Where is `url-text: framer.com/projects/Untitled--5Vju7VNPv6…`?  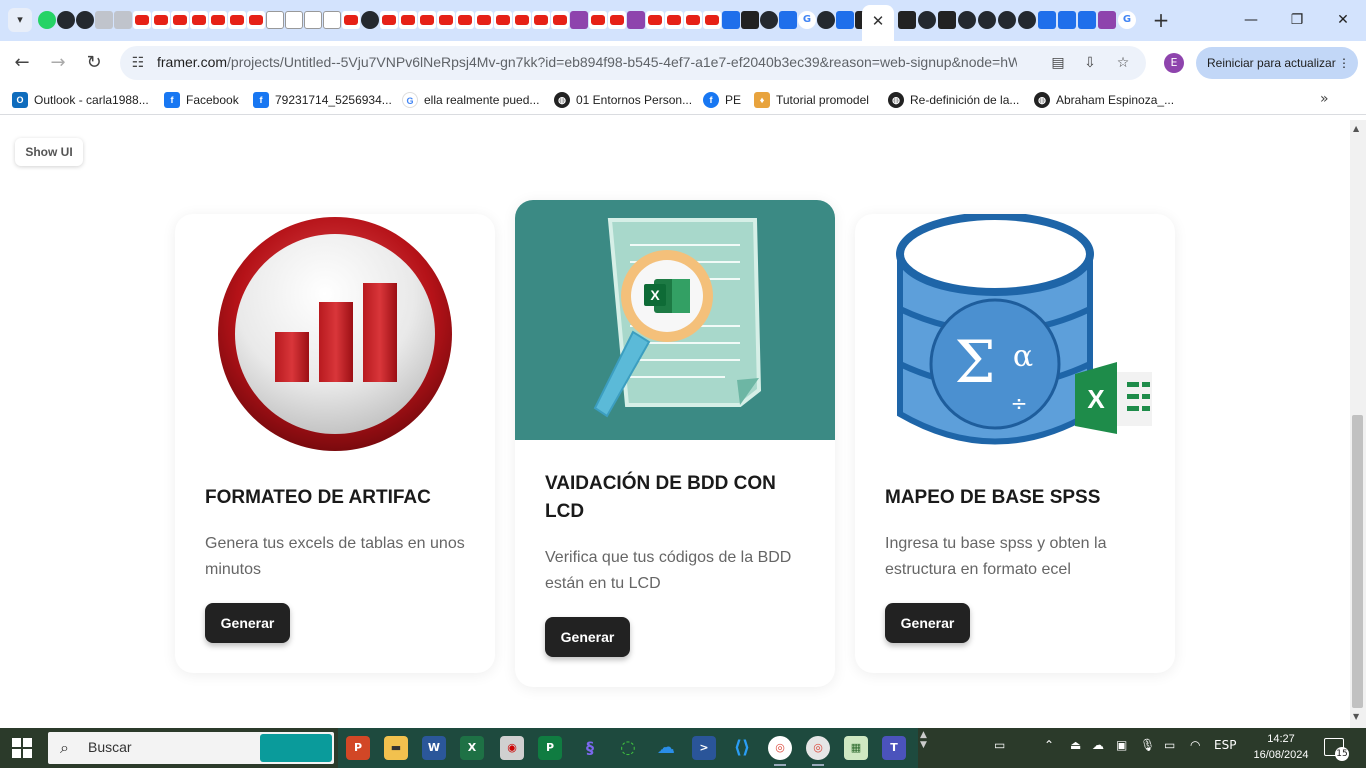
url-text: framer.com/projects/Untitled--5Vju7VNPv6… is located at coordinates (587, 62).